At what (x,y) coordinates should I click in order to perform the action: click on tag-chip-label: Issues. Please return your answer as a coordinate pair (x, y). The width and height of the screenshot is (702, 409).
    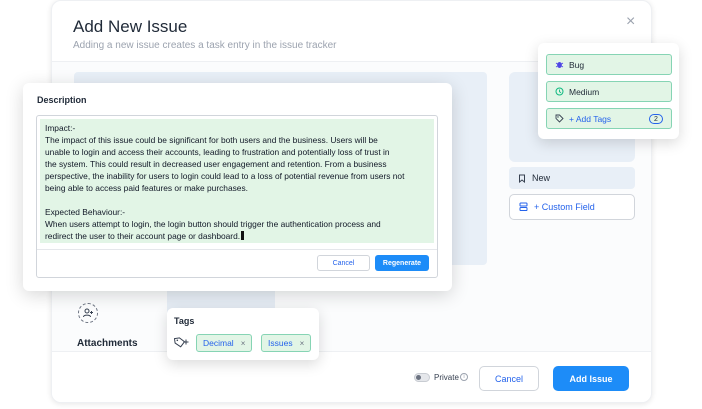
    Looking at the image, I should click on (280, 343).